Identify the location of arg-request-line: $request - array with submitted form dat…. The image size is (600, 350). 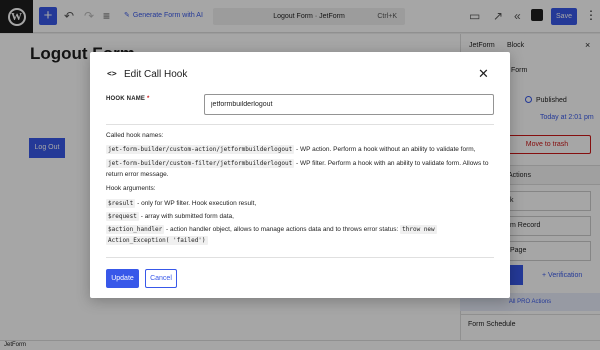
(170, 216).